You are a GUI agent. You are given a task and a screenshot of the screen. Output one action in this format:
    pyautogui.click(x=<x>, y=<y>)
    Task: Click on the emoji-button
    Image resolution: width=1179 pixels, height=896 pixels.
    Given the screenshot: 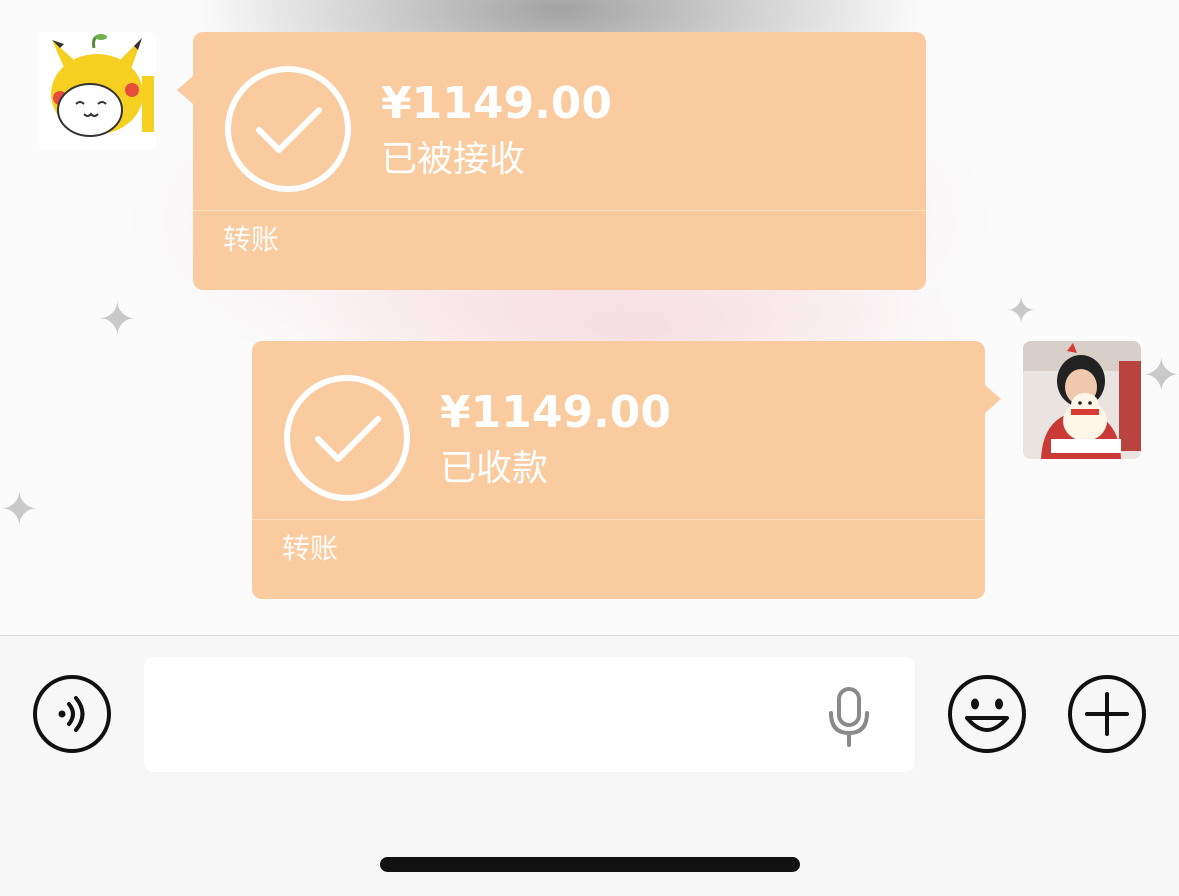 What is the action you would take?
    pyautogui.click(x=987, y=714)
    